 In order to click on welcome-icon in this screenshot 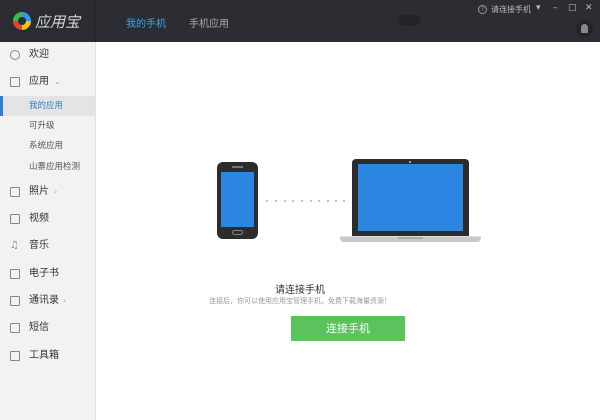, I will do `click(15, 55)`.